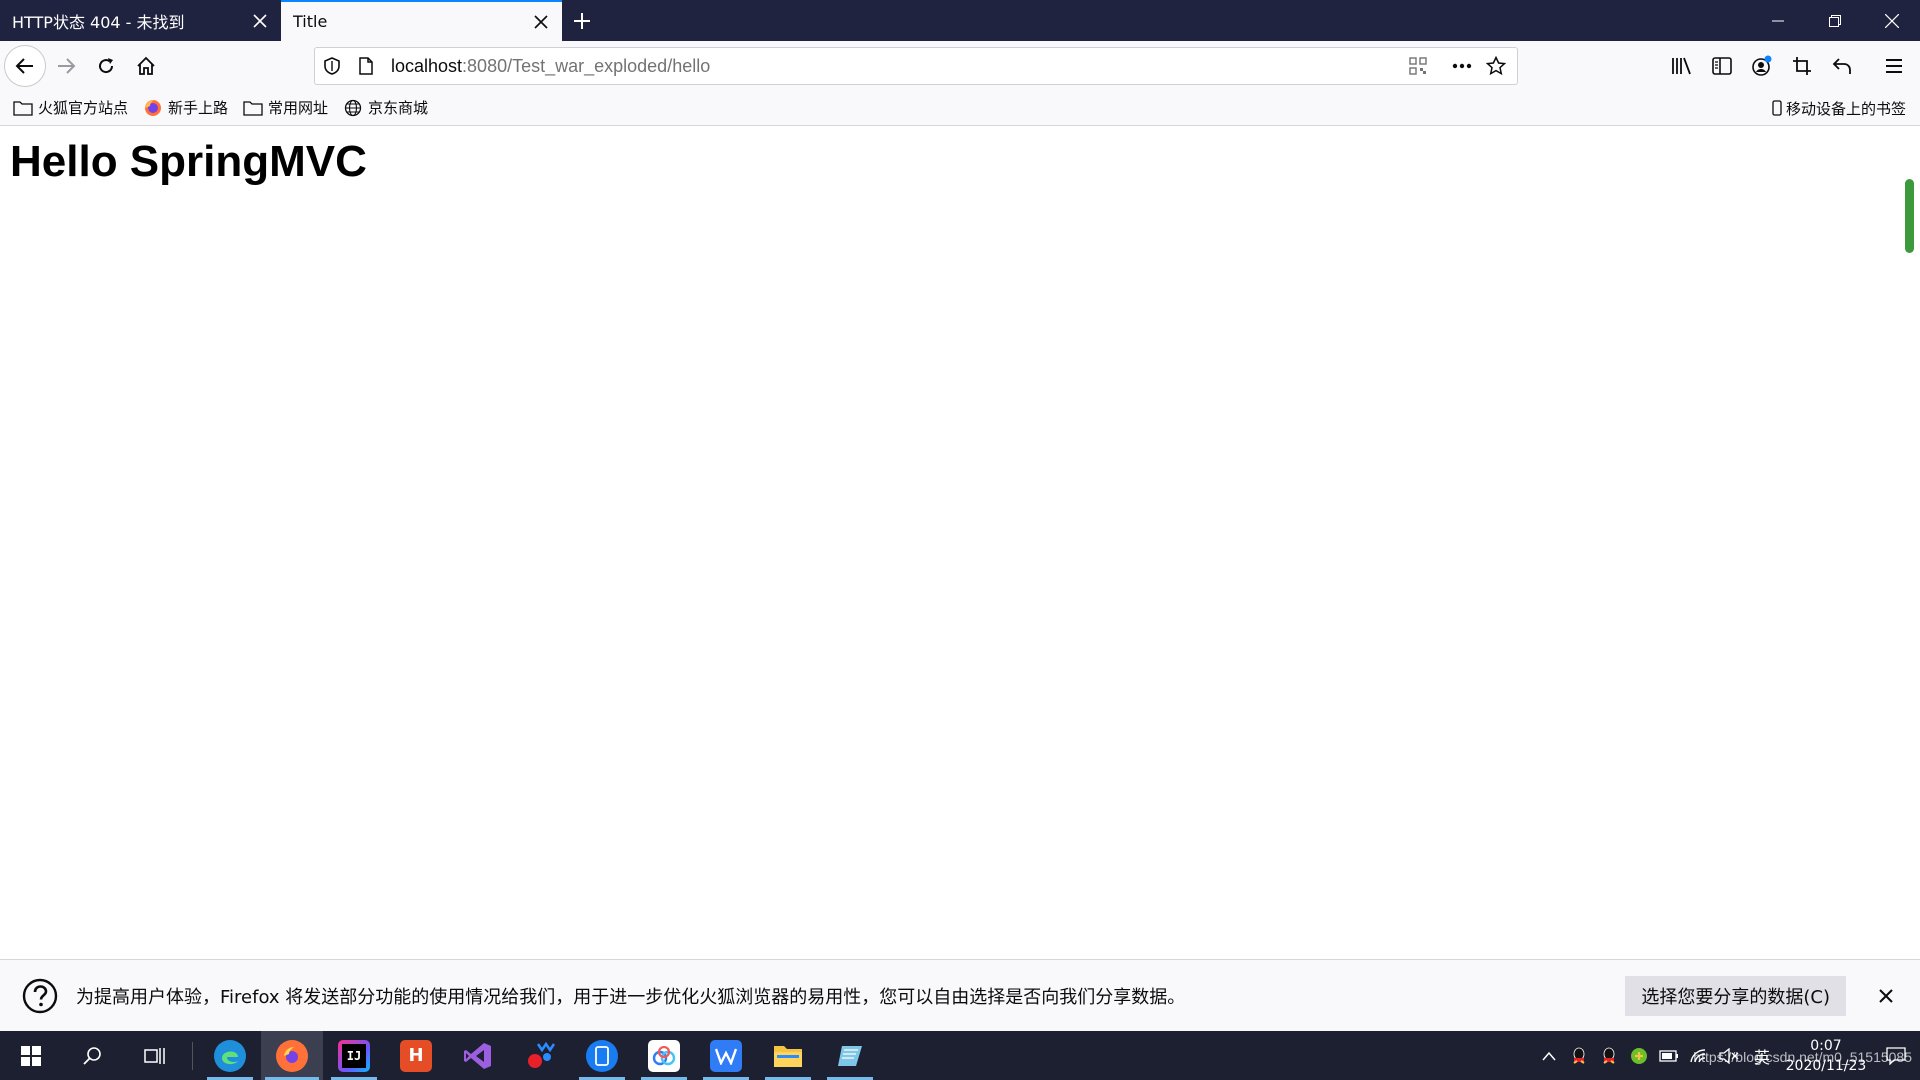 This screenshot has height=1080, width=1920. Describe the element at coordinates (1549, 1055) in the screenshot. I see `chevron-up-icon` at that location.